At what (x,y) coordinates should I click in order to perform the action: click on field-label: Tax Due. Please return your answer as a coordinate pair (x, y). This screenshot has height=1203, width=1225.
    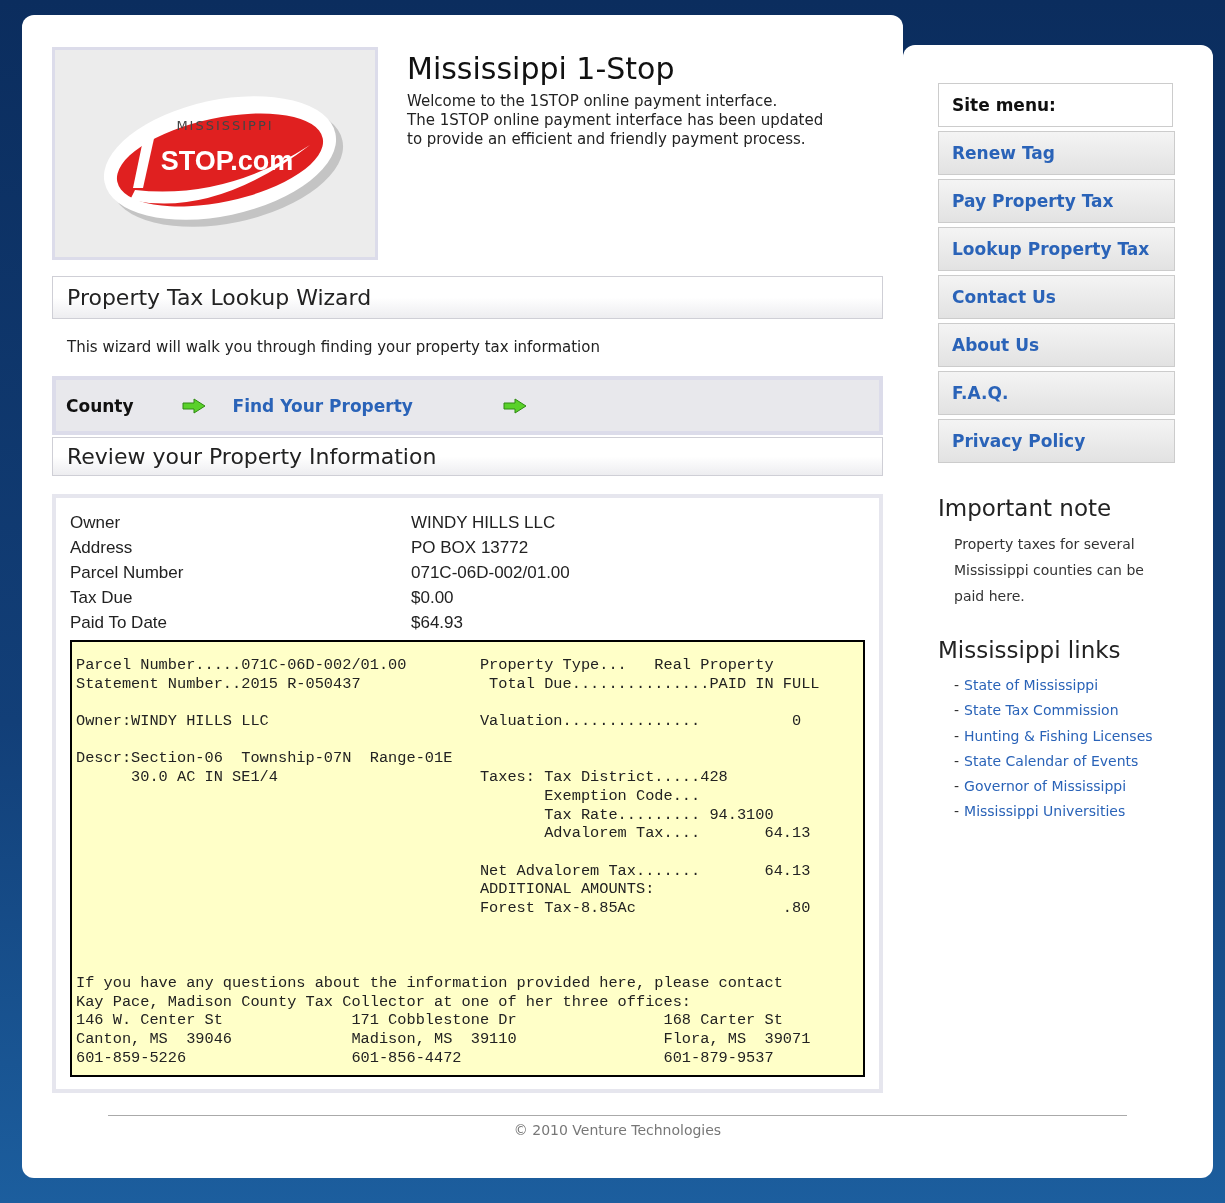
    Looking at the image, I should click on (102, 598).